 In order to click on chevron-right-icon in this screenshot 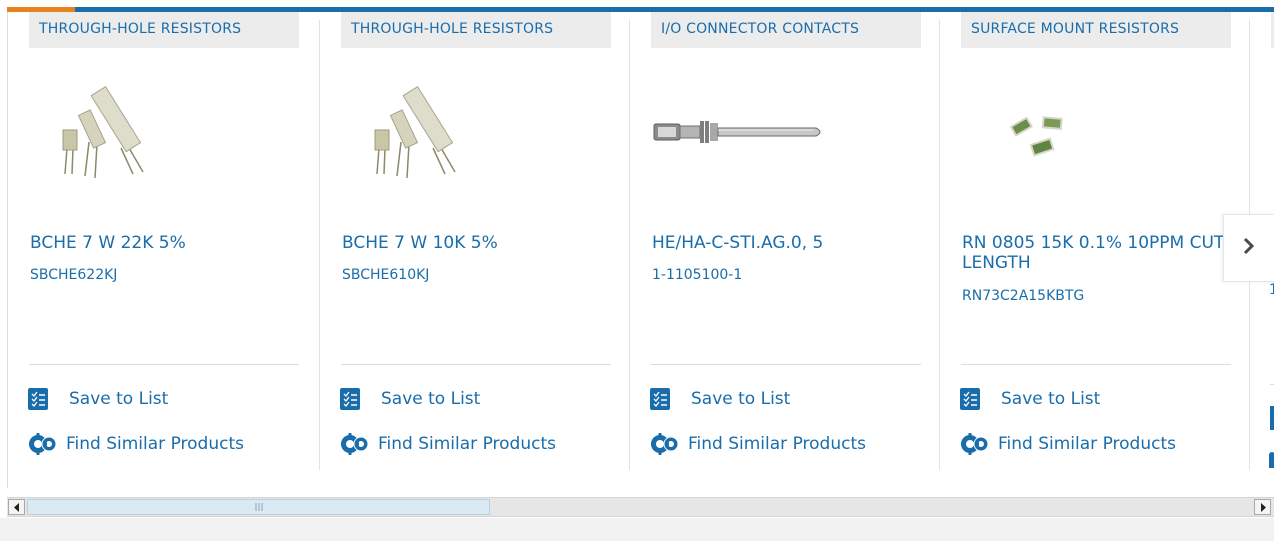, I will do `click(1249, 248)`.